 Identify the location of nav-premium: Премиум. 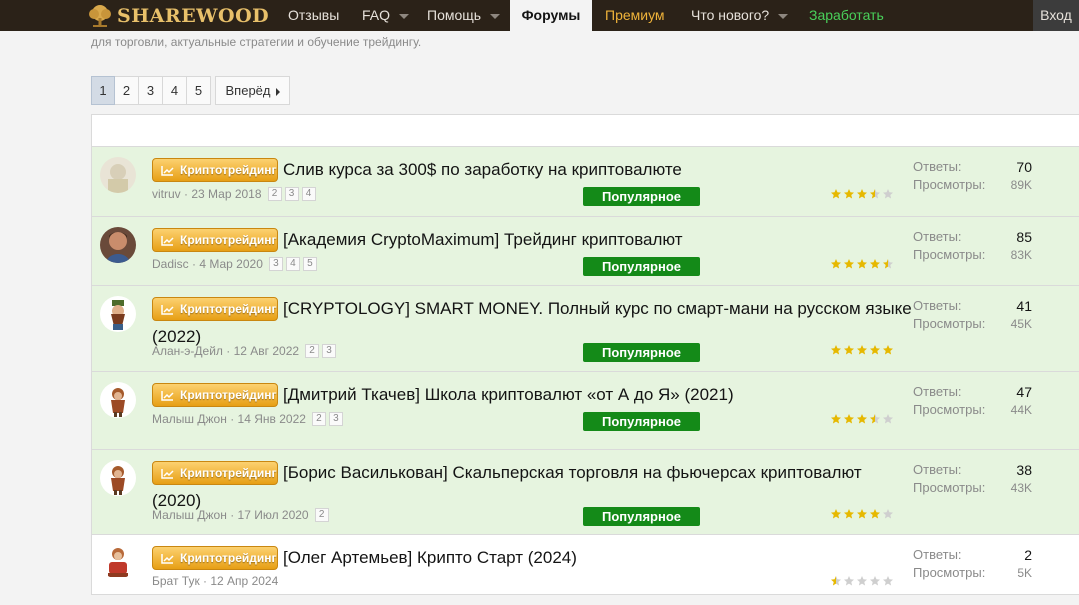
(635, 15).